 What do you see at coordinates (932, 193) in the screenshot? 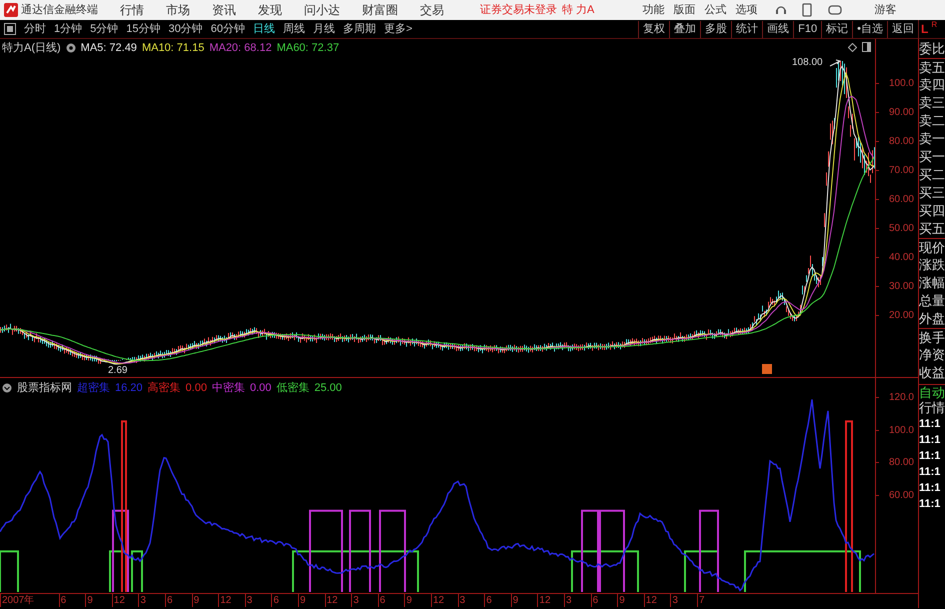
I see `quote-label: 买三` at bounding box center [932, 193].